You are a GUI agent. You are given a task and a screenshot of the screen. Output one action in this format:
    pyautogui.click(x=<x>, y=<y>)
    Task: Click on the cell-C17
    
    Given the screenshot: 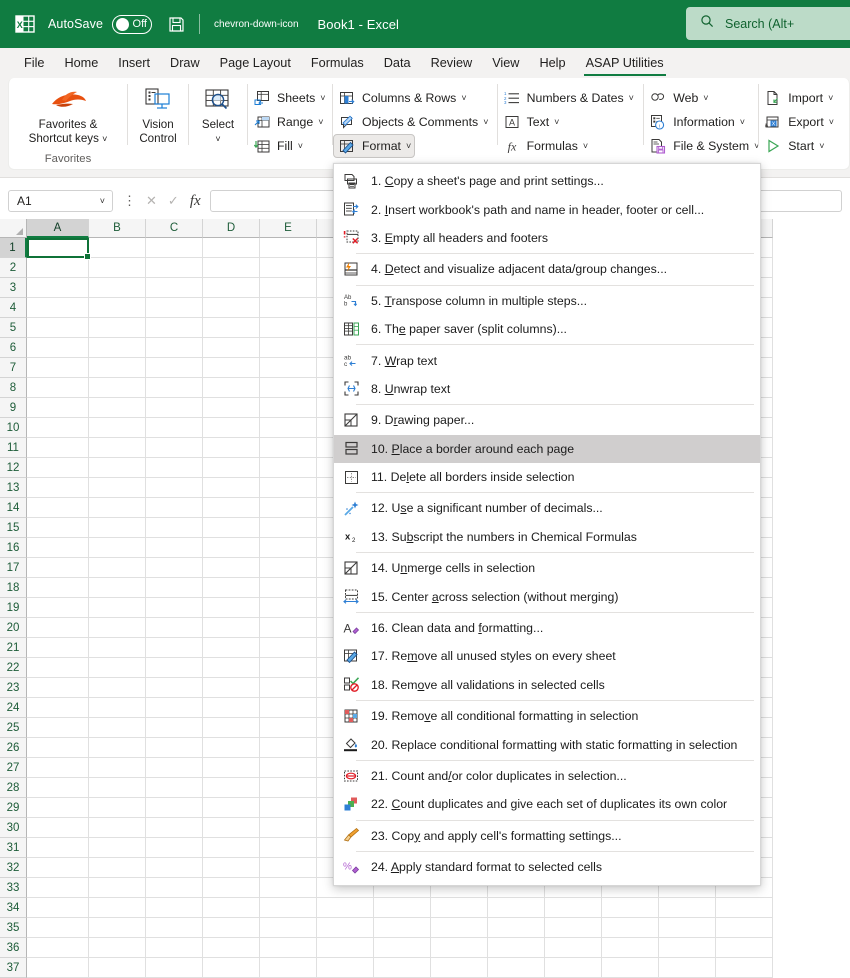 What is the action you would take?
    pyautogui.click(x=174, y=568)
    